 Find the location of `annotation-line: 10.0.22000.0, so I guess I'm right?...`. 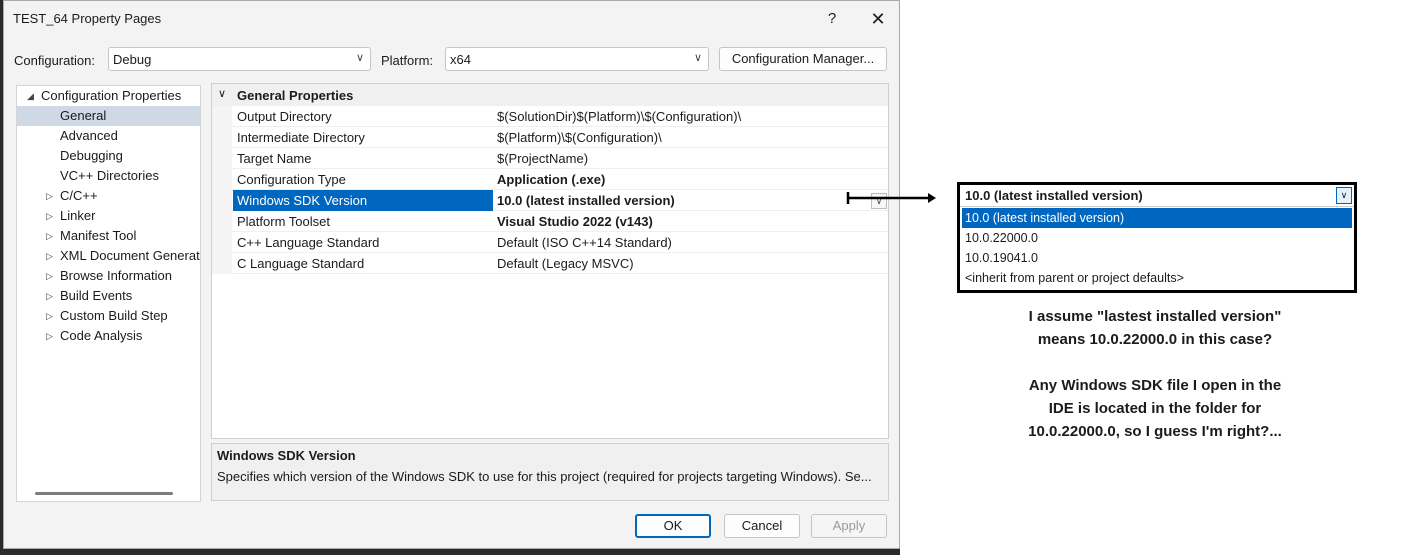

annotation-line: 10.0.22000.0, so I guess I'm right?... is located at coordinates (1155, 431).